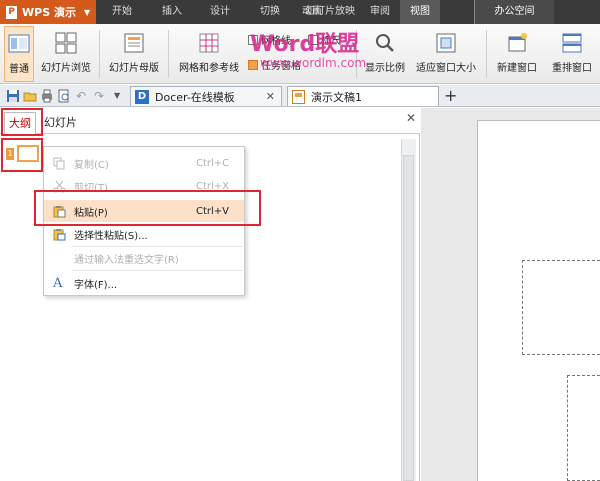 Image resolution: width=600 pixels, height=481 pixels. I want to click on arrange-windows-icon, so click(572, 43).